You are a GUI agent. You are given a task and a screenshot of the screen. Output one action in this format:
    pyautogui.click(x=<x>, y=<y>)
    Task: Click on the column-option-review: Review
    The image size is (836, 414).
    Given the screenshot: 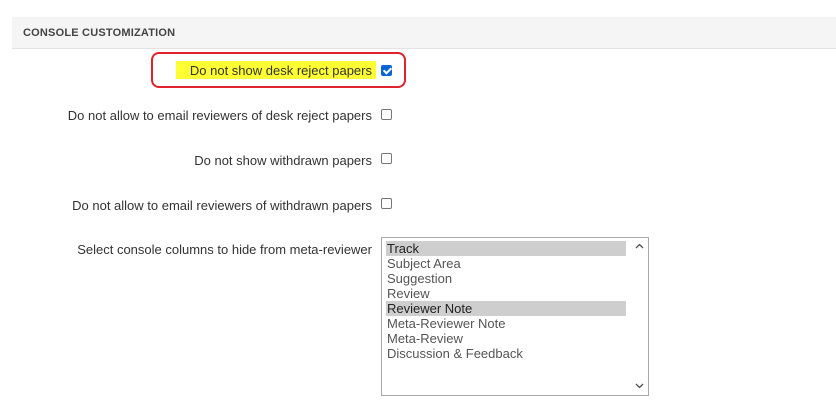 What is the action you would take?
    pyautogui.click(x=506, y=293)
    